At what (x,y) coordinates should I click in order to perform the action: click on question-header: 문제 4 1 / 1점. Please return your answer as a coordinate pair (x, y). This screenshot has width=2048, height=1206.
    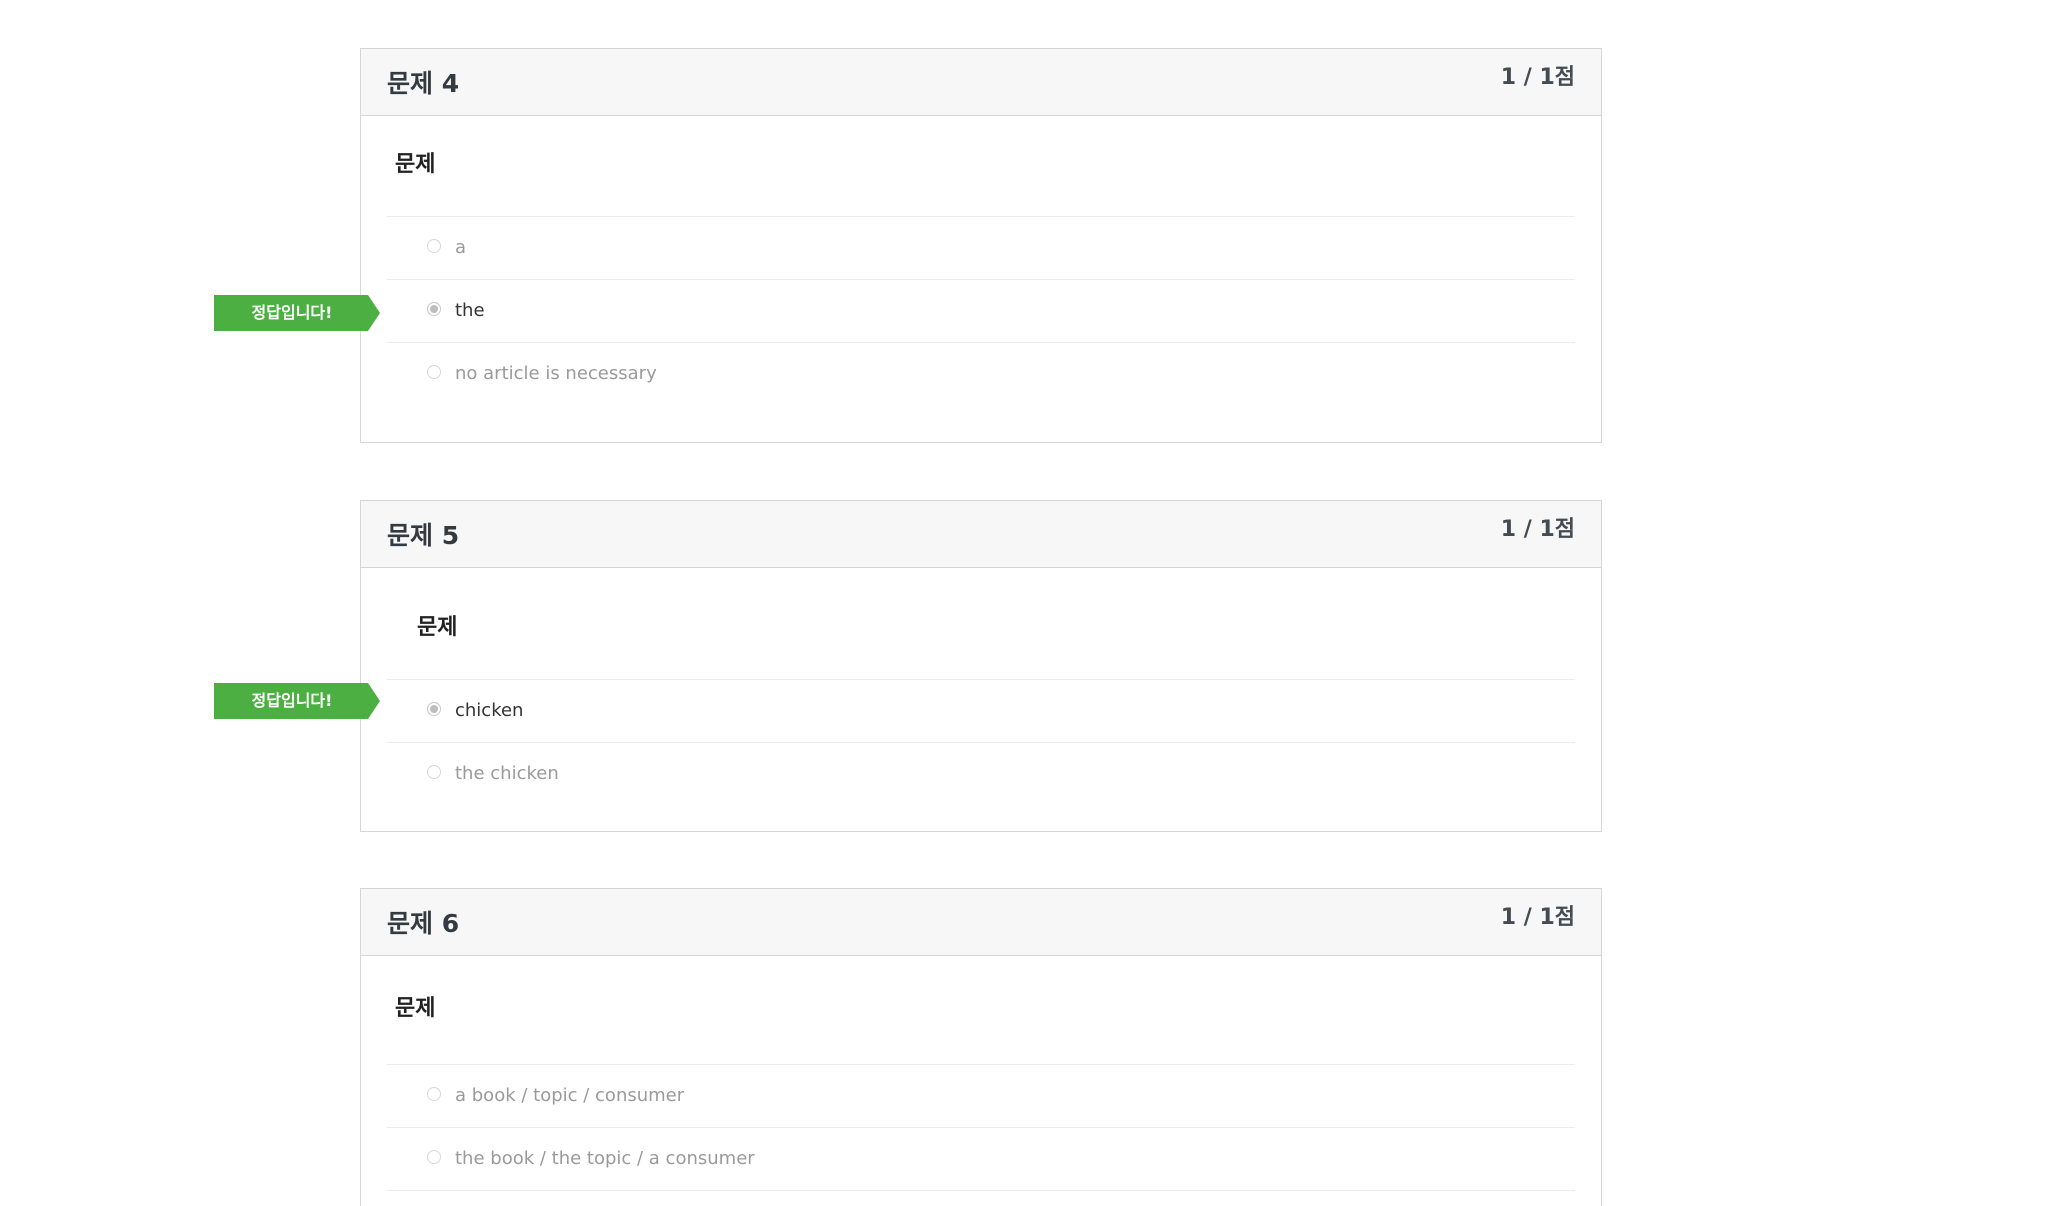
    Looking at the image, I should click on (981, 82).